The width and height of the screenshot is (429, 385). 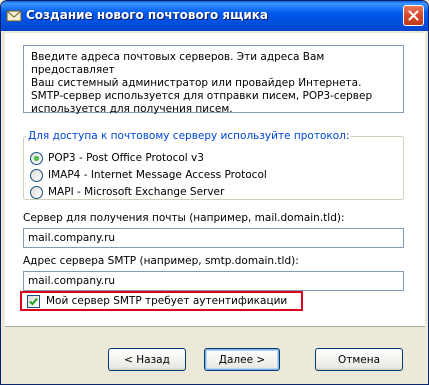 I want to click on next-button: Далее >, so click(x=242, y=359).